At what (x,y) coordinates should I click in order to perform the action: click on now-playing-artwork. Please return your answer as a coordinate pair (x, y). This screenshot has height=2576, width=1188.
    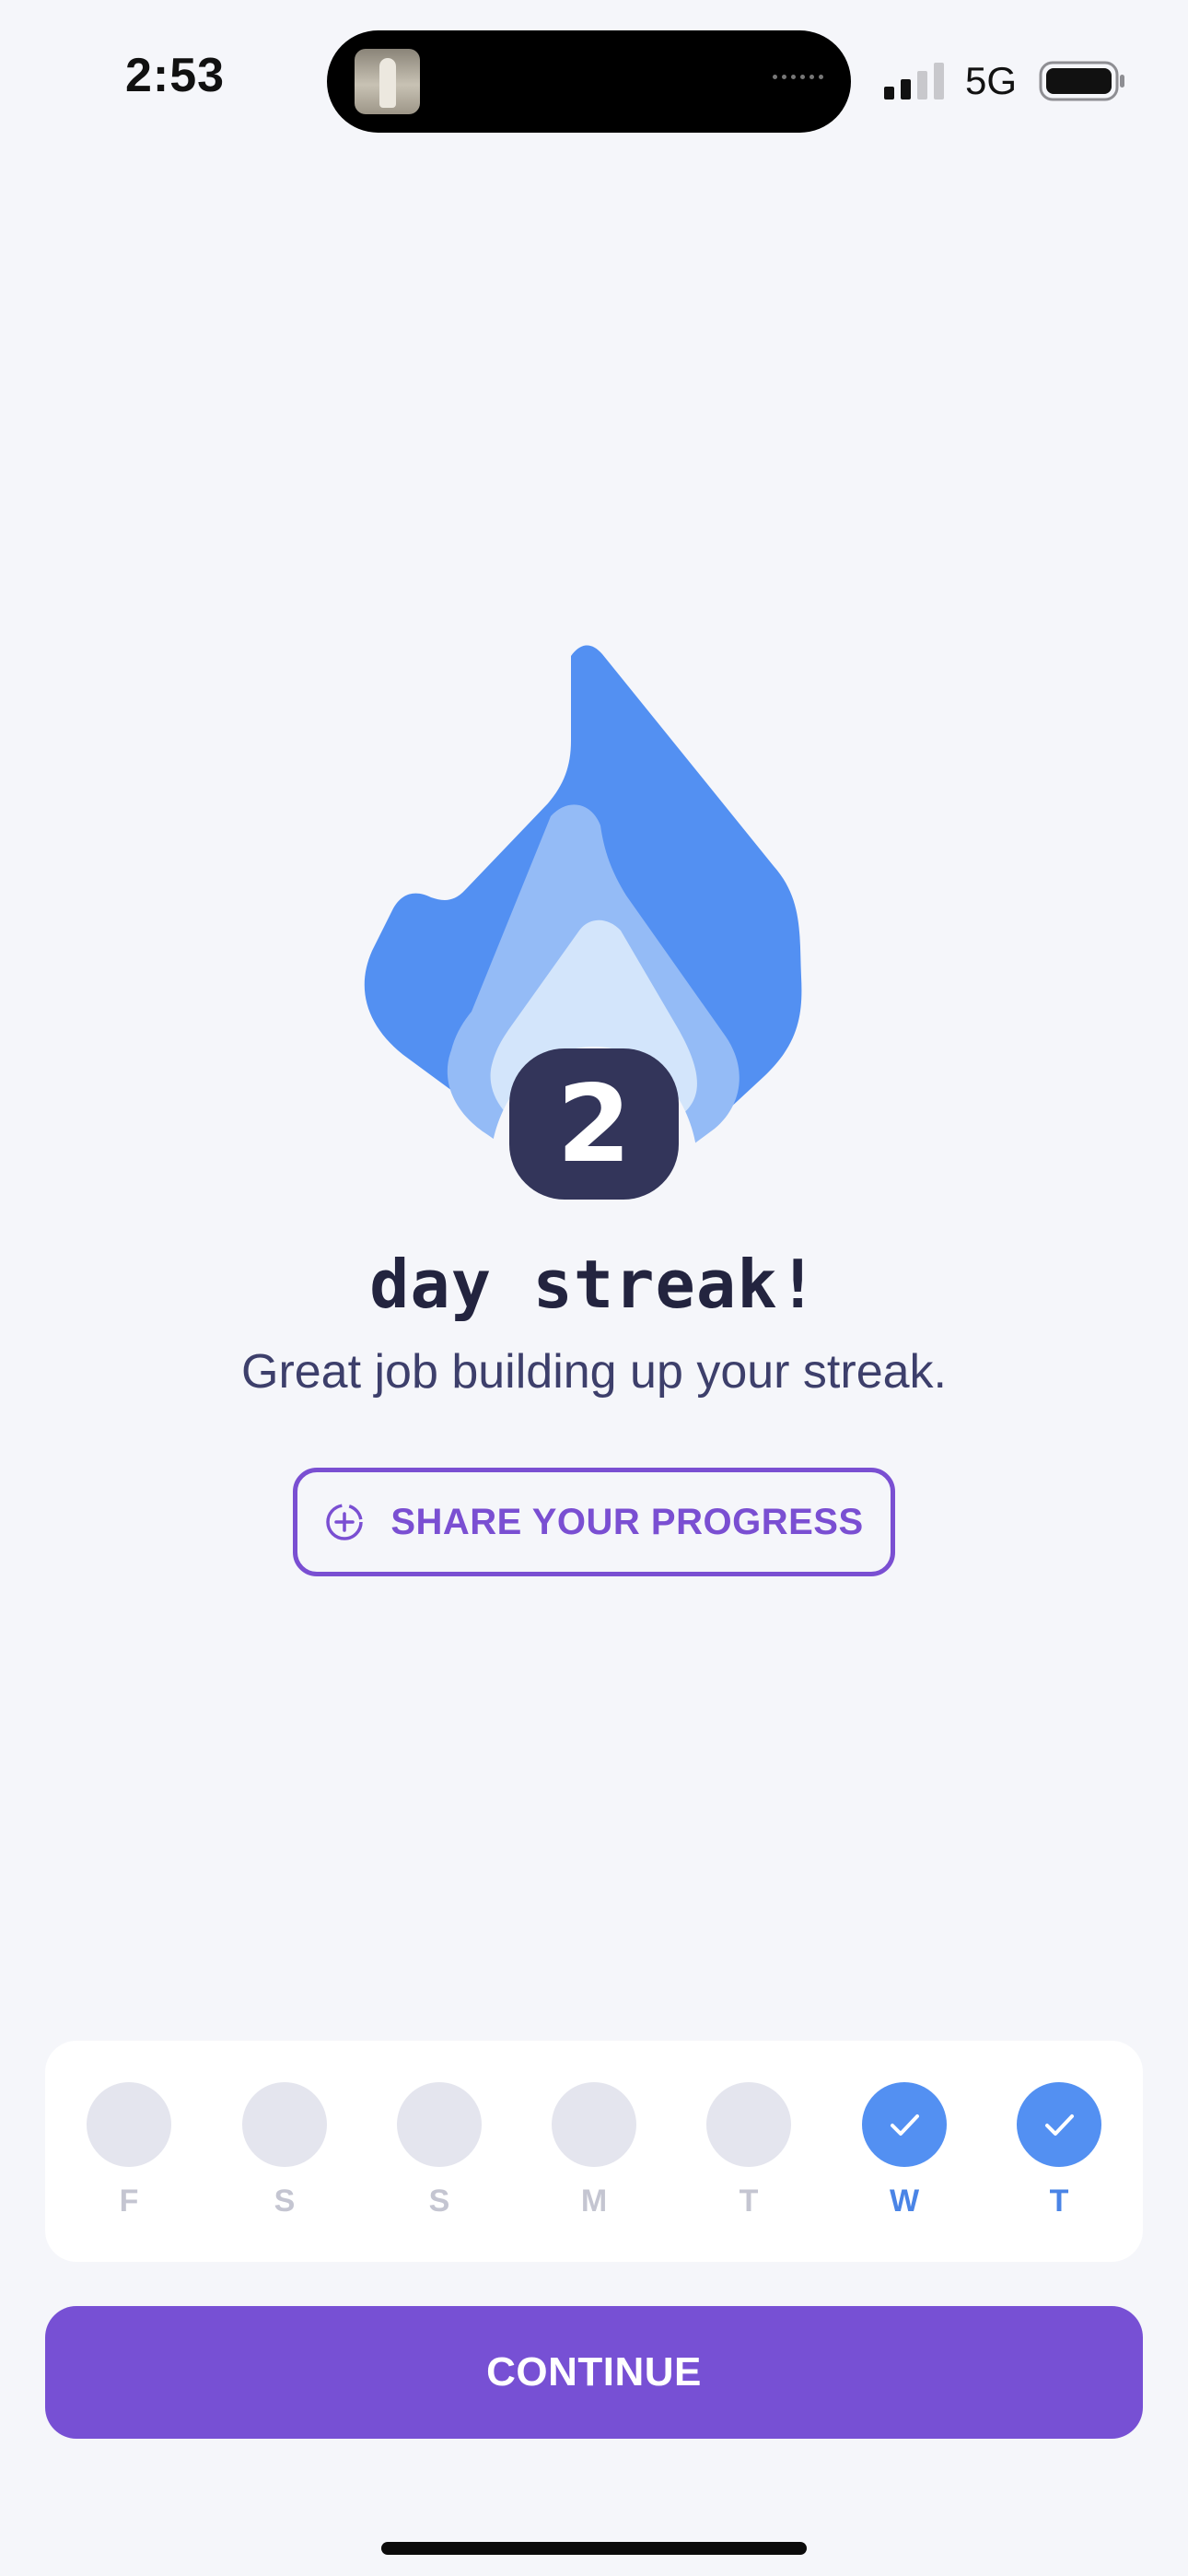
    Looking at the image, I should click on (387, 81).